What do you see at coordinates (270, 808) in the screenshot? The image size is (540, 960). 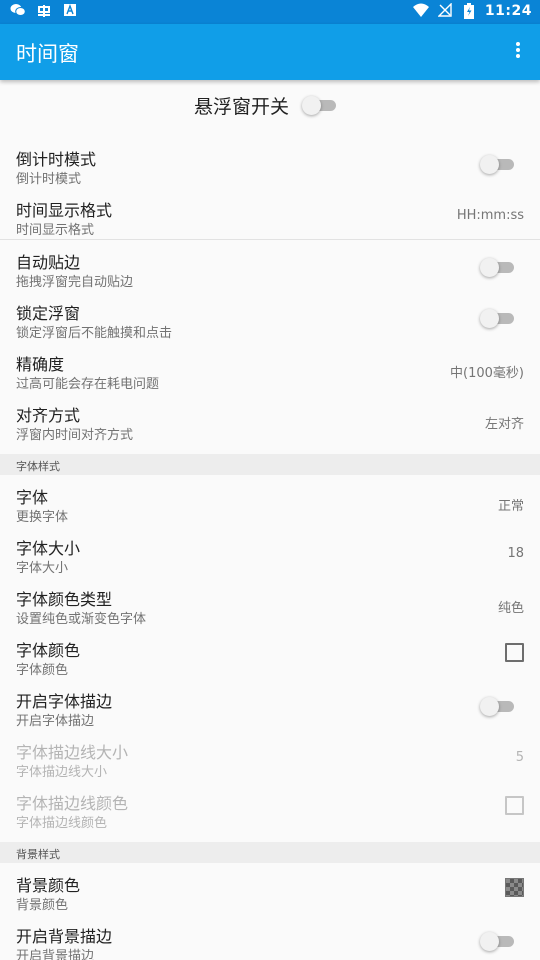 I see `pref-font-stroke-color: 字体描边线颜色 字体描边线颜色` at bounding box center [270, 808].